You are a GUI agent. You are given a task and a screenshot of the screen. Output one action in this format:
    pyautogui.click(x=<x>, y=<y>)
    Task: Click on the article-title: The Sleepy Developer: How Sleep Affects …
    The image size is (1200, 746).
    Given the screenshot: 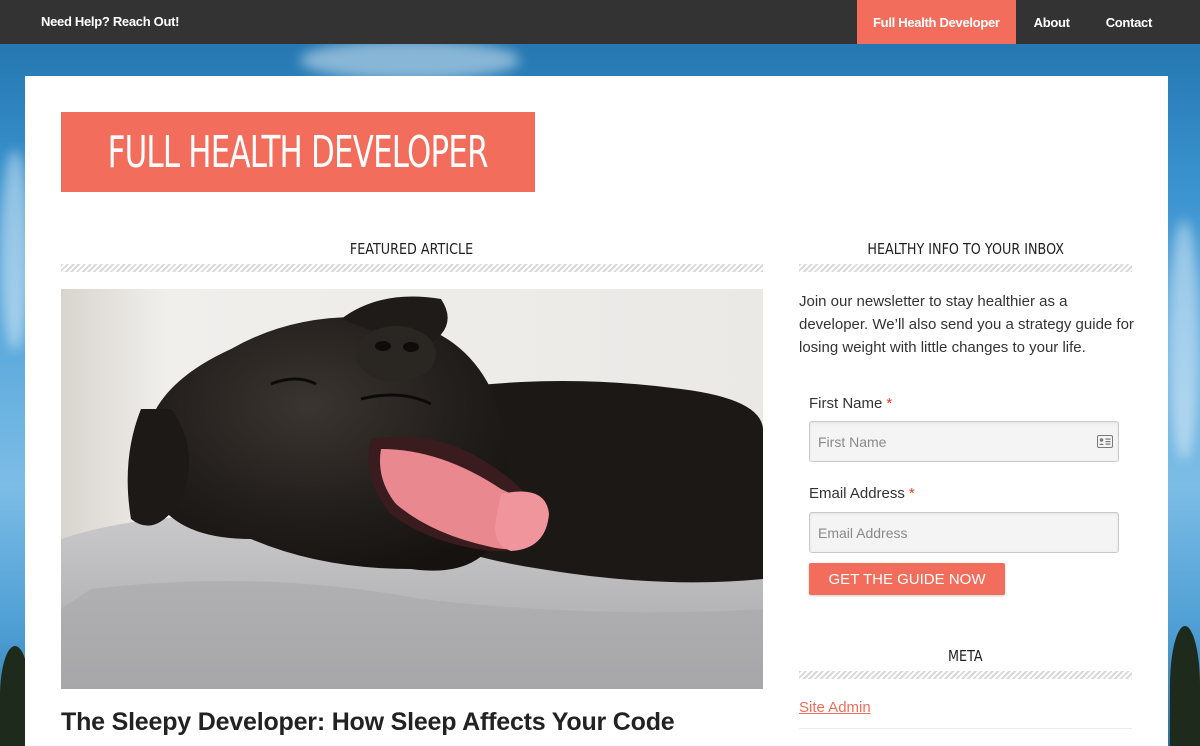 What is the action you would take?
    pyautogui.click(x=368, y=722)
    